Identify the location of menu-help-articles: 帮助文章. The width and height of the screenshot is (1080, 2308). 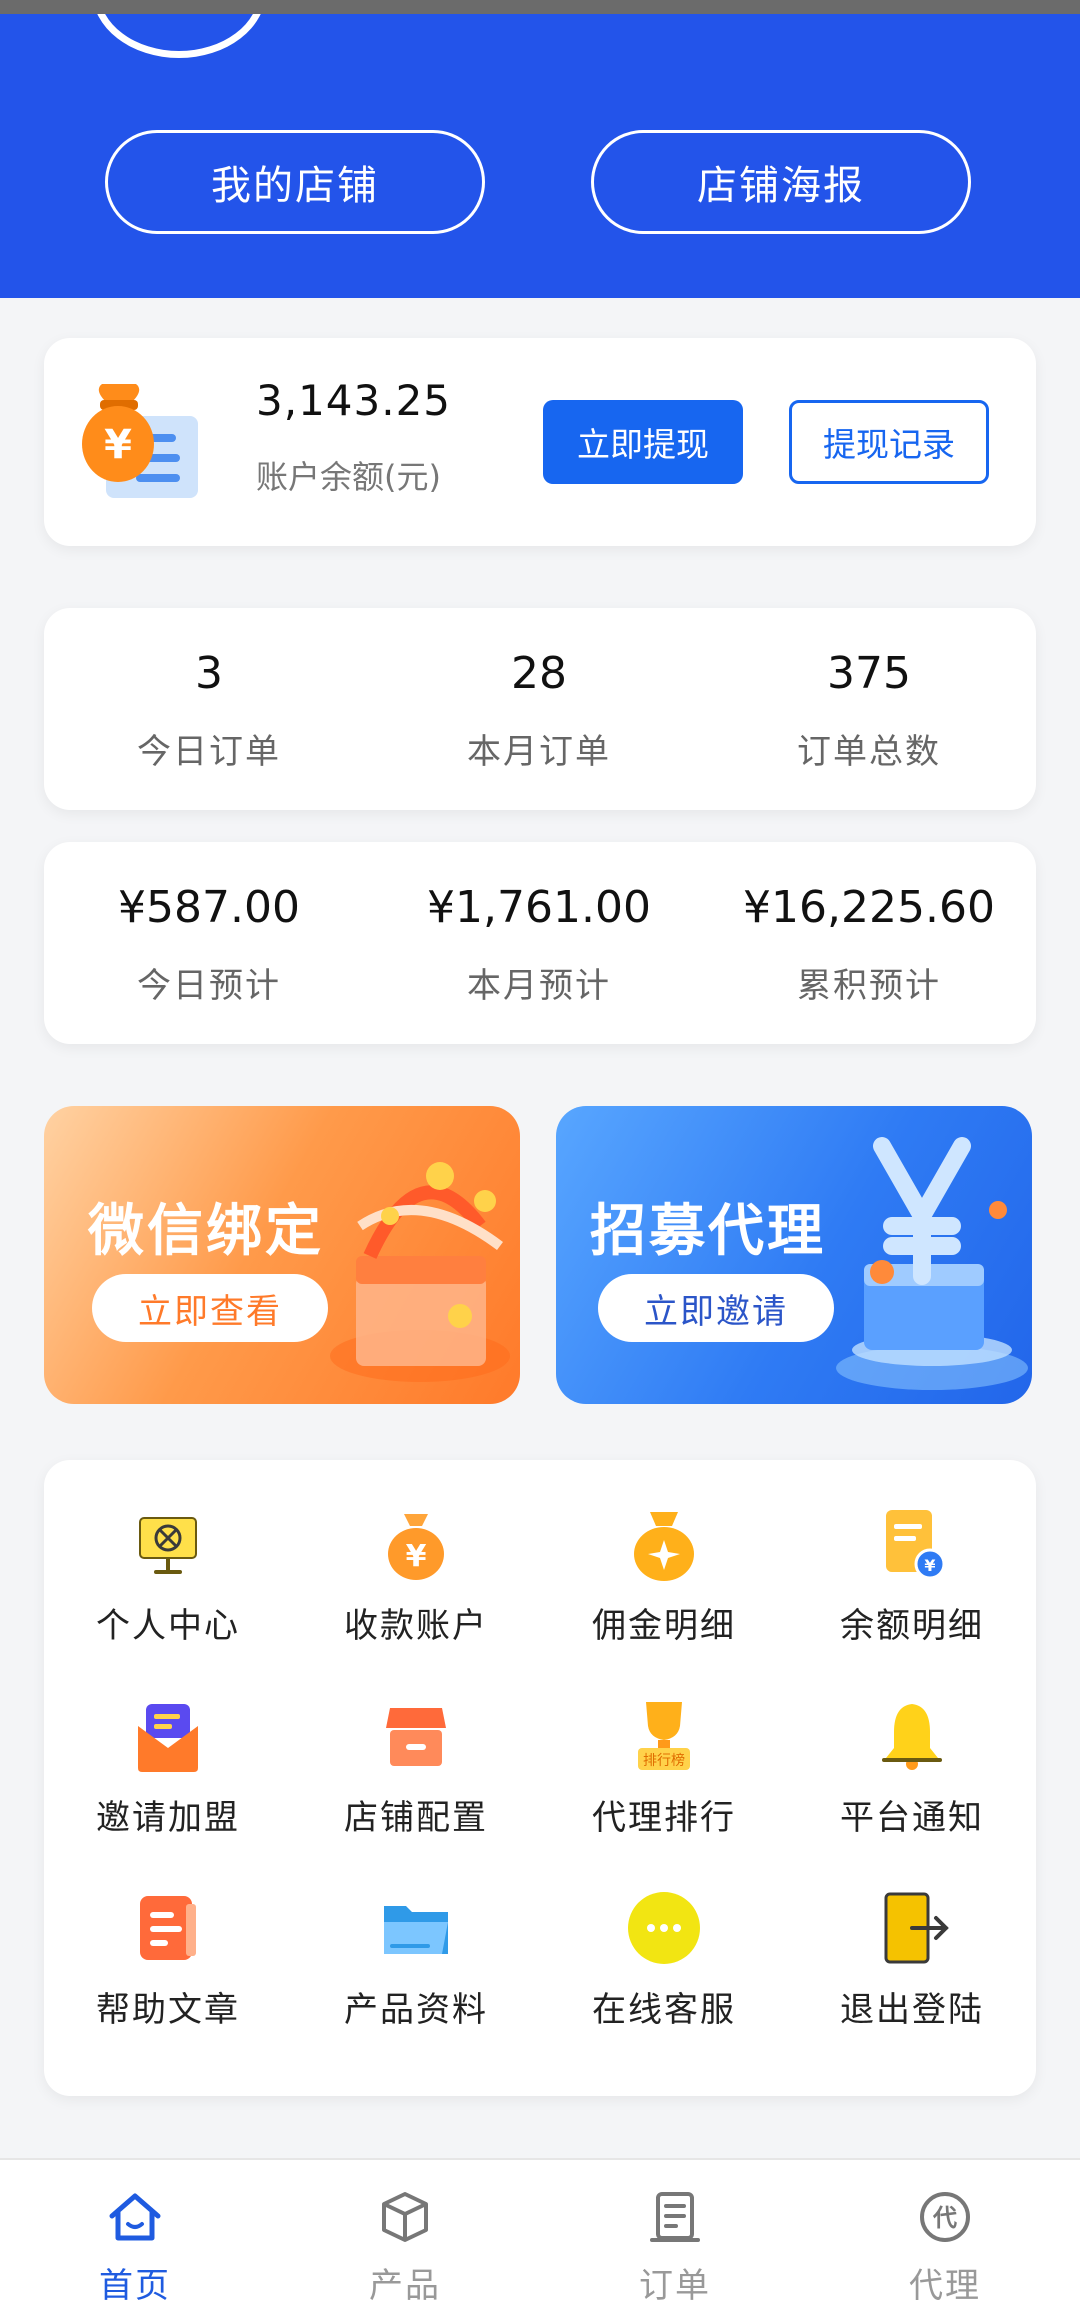
(168, 1937).